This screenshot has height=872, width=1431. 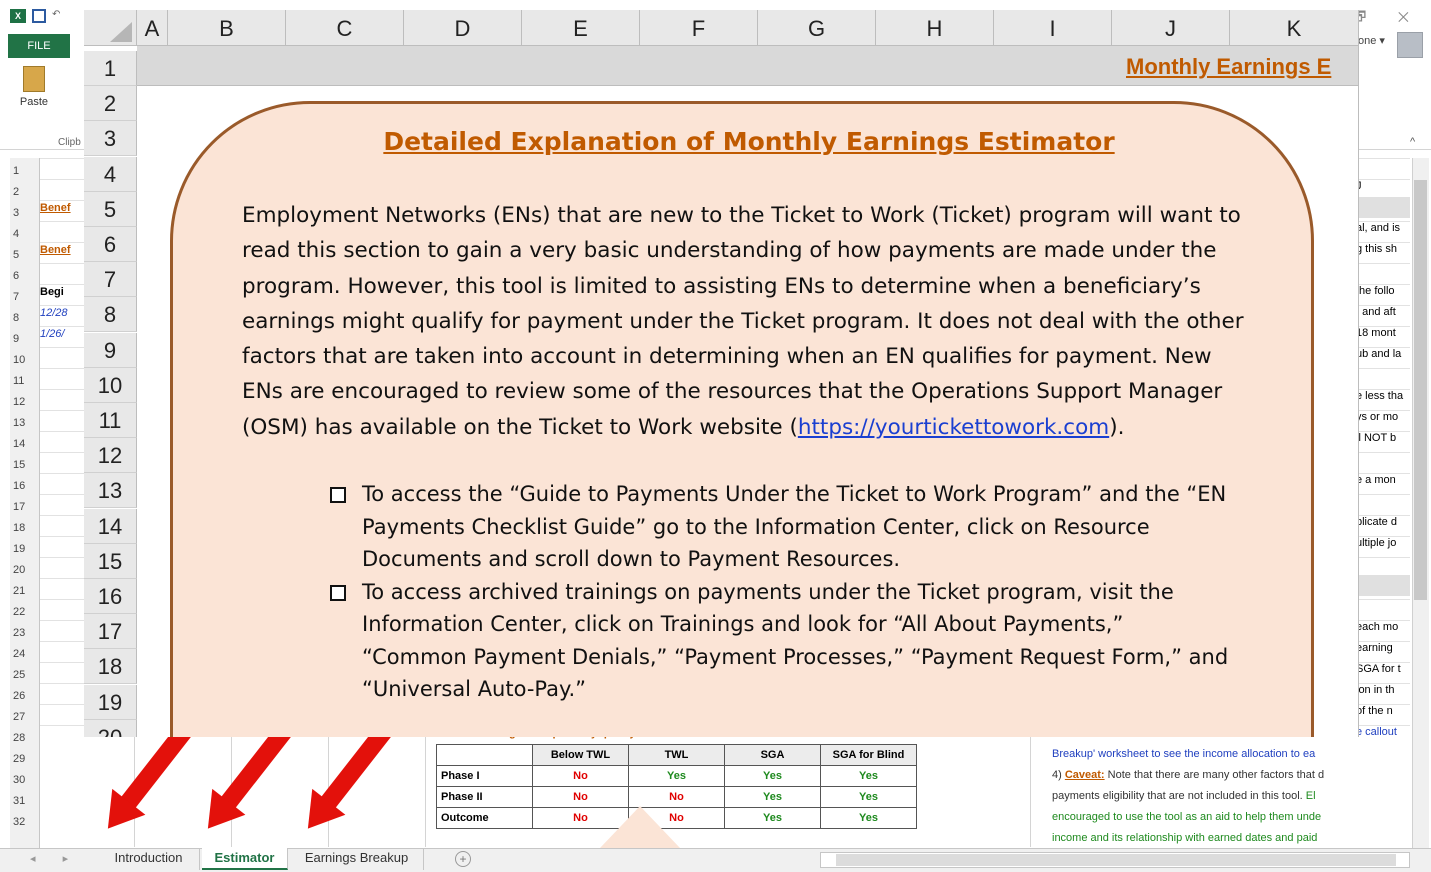 I want to click on collapse-ribbon-icon: ^, so click(x=1412, y=142).